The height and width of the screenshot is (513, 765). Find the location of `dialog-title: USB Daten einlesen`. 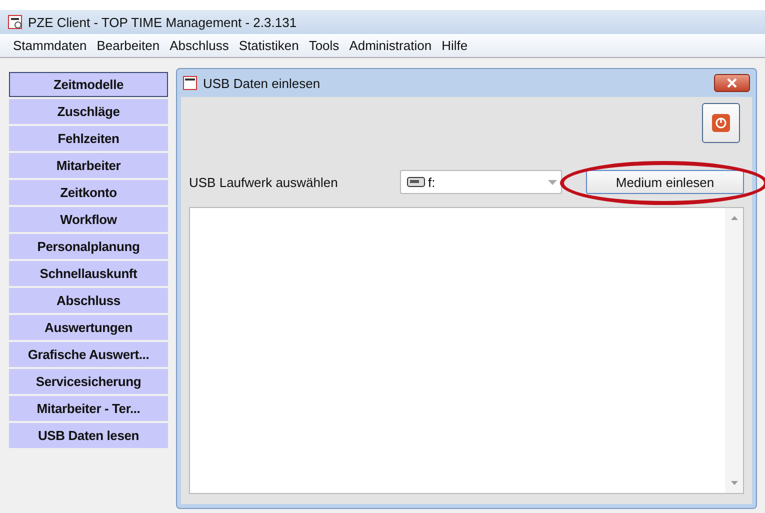

dialog-title: USB Daten einlesen is located at coordinates (262, 83).